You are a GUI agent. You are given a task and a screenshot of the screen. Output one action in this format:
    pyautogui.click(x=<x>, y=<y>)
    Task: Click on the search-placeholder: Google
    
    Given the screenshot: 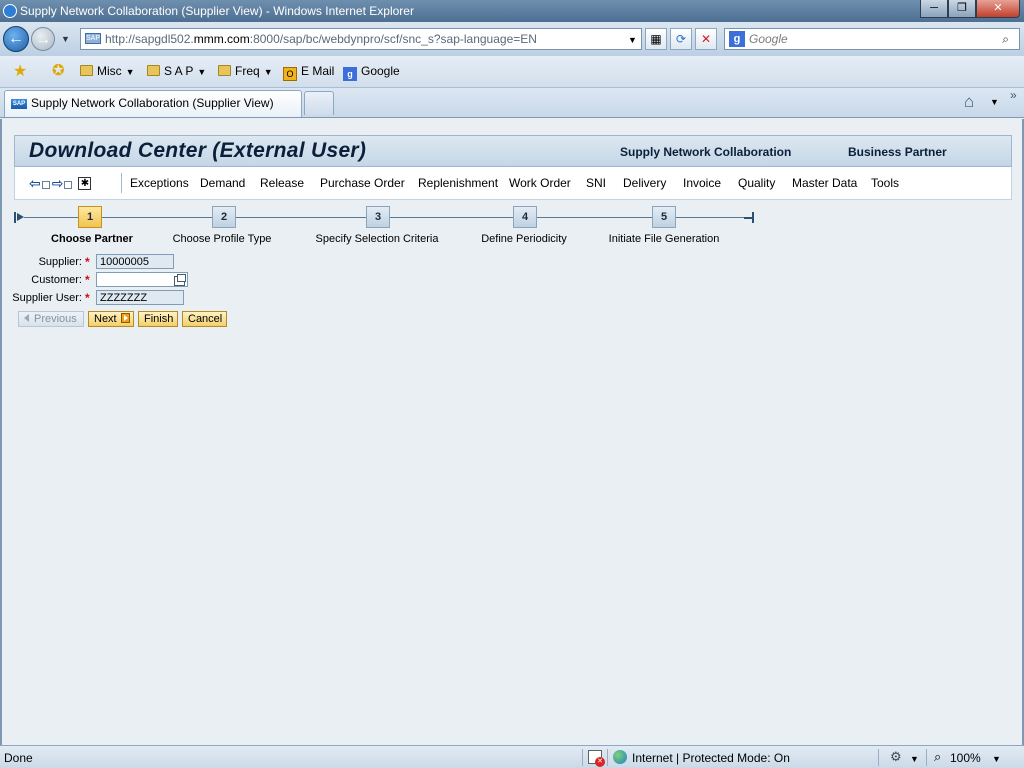 What is the action you would take?
    pyautogui.click(x=768, y=39)
    